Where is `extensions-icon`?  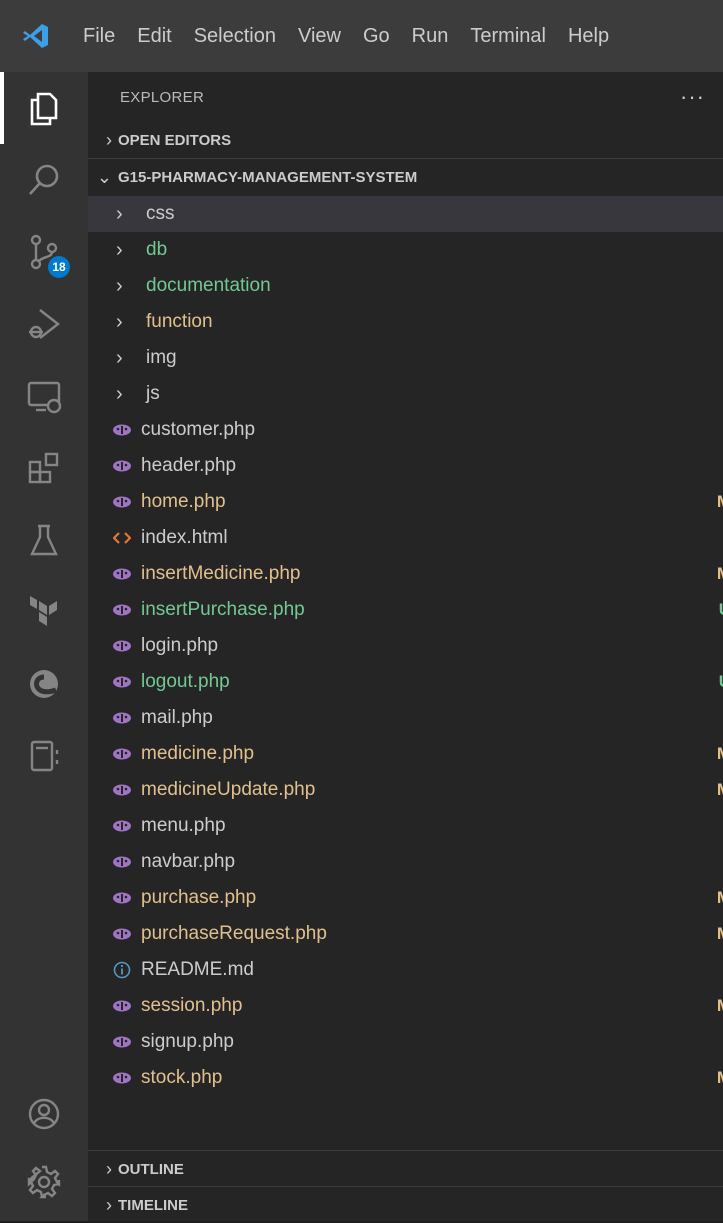
extensions-icon is located at coordinates (44, 468).